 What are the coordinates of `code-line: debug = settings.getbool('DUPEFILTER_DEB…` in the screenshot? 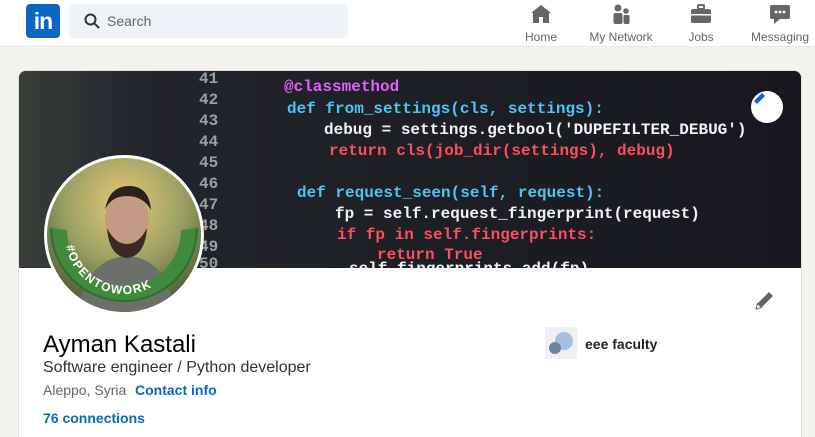 It's located at (535, 130).